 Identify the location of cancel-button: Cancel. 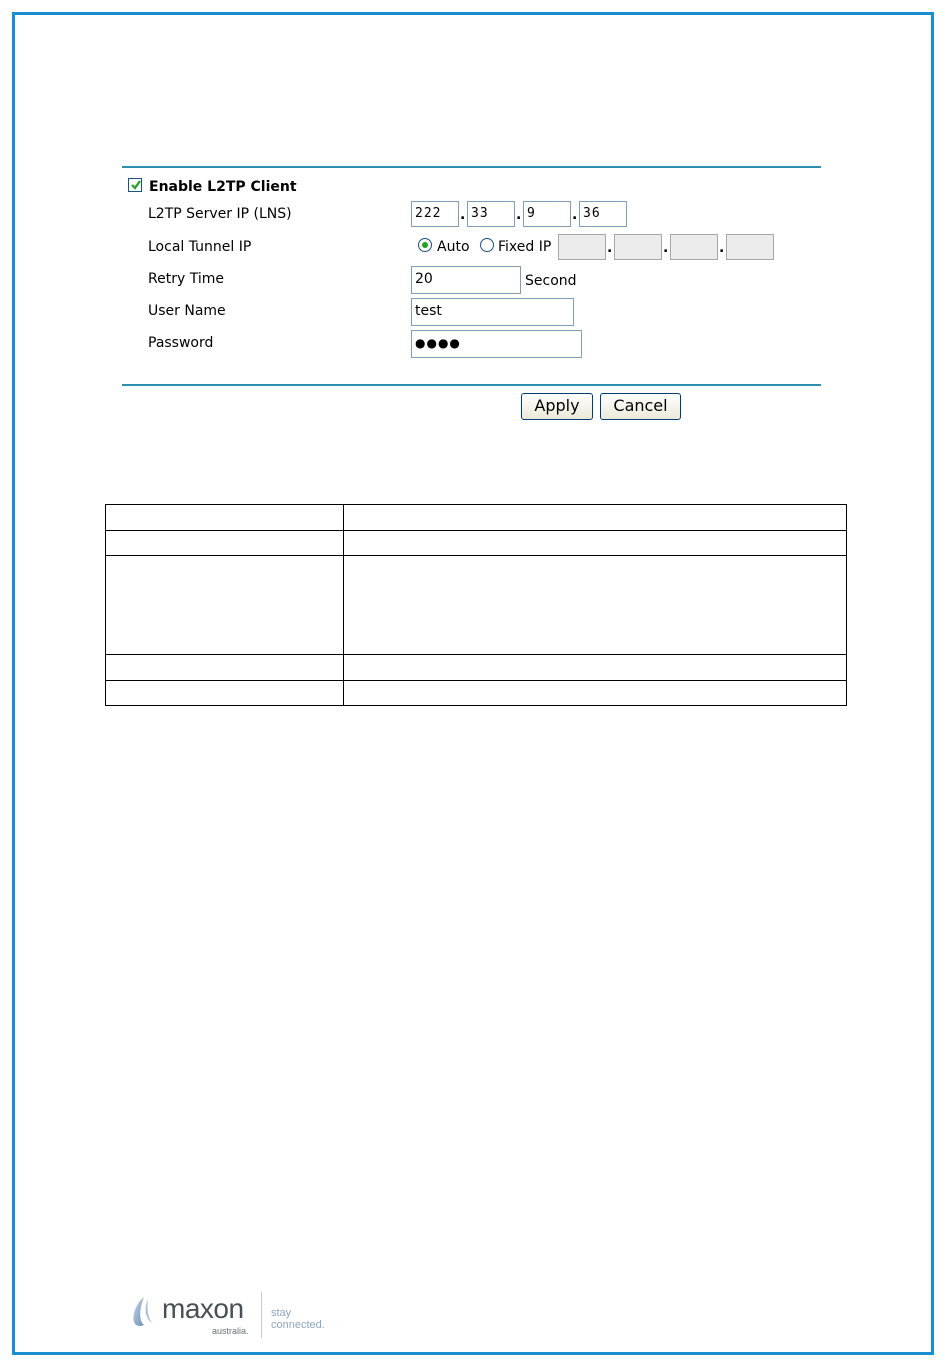
(640, 406).